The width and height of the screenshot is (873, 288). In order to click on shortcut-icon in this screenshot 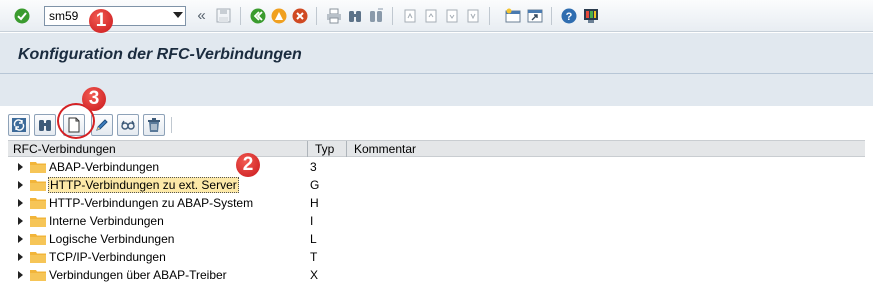, I will do `click(534, 15)`.